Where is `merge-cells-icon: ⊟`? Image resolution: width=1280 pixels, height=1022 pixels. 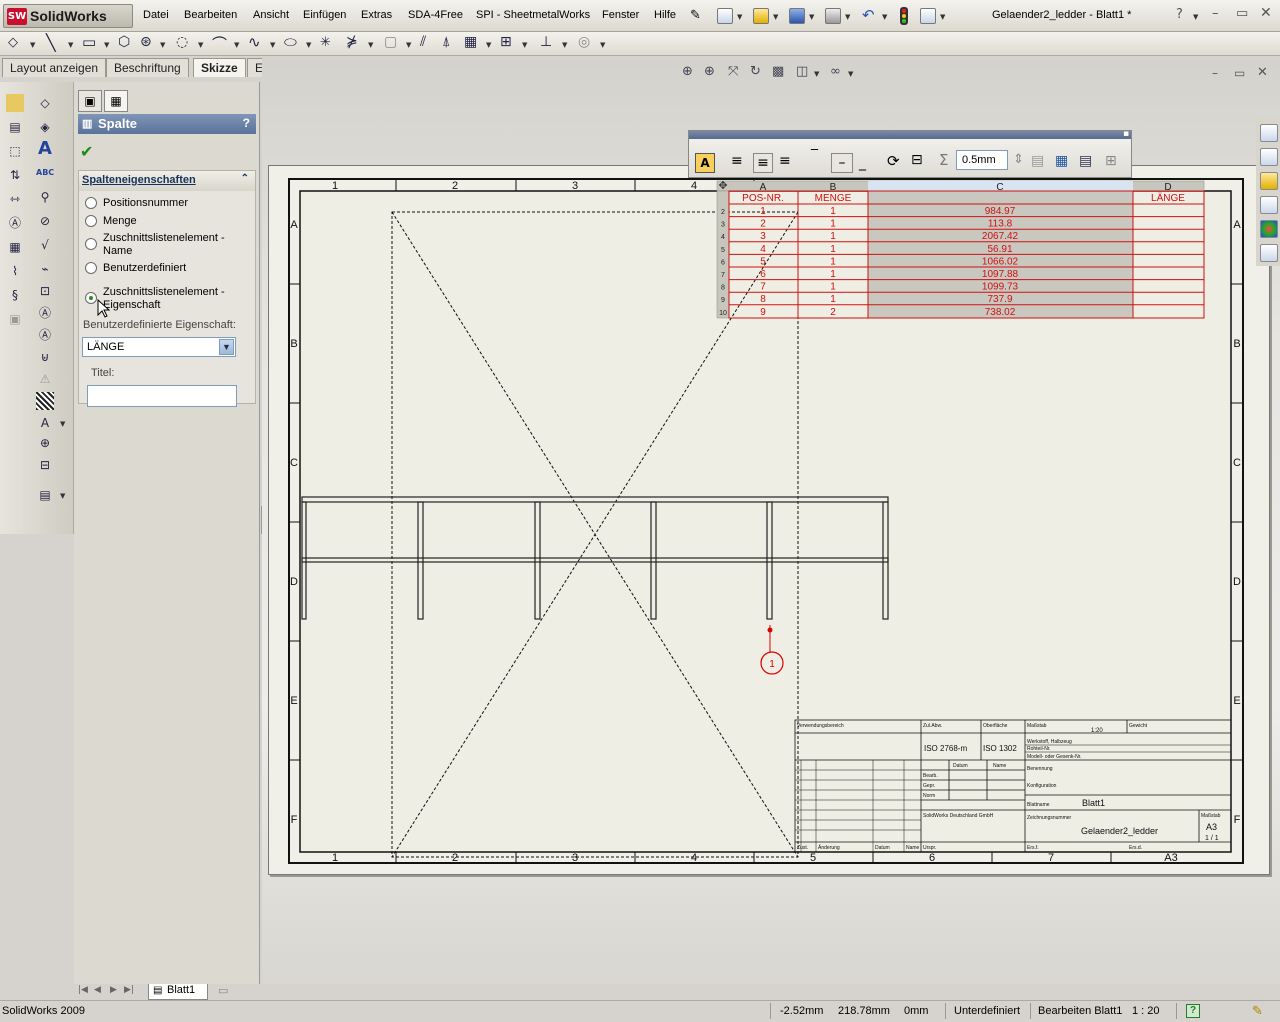
merge-cells-icon: ⊟ is located at coordinates (917, 160).